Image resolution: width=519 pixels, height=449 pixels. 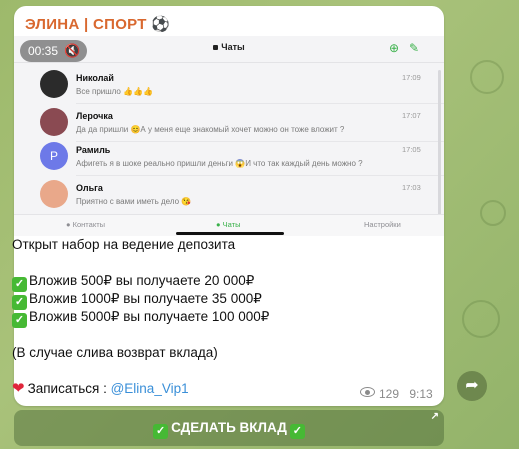 I want to click on chat-name: Николай, so click(x=95, y=78).